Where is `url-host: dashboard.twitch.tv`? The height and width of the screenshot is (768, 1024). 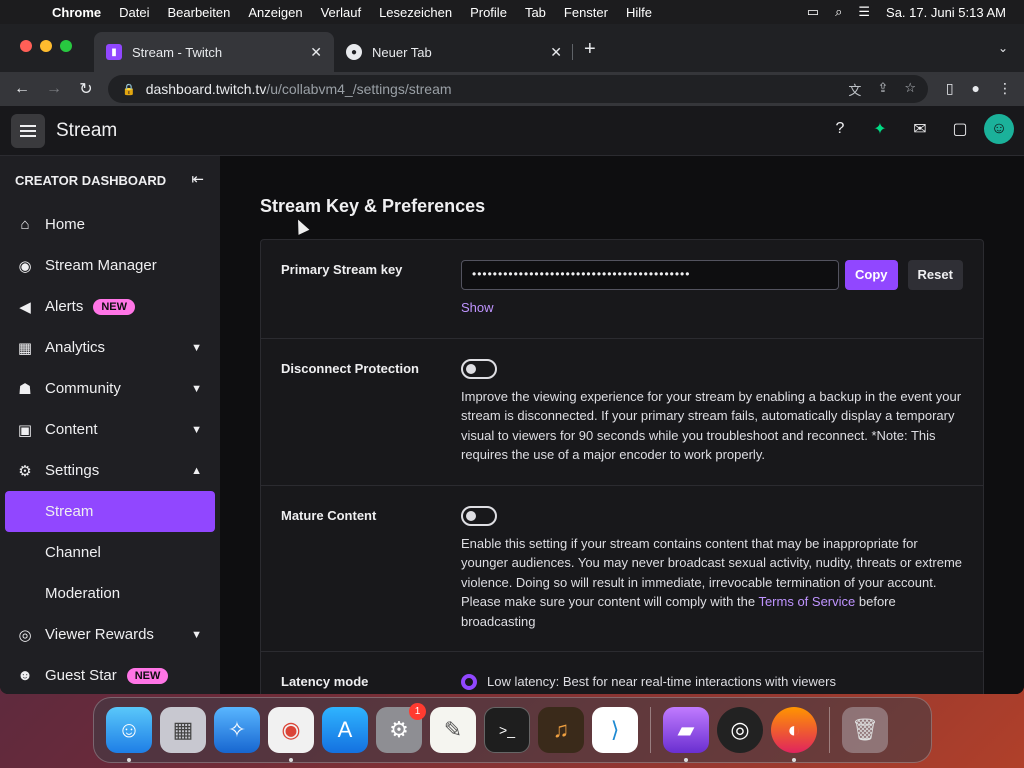
url-host: dashboard.twitch.tv is located at coordinates (206, 89).